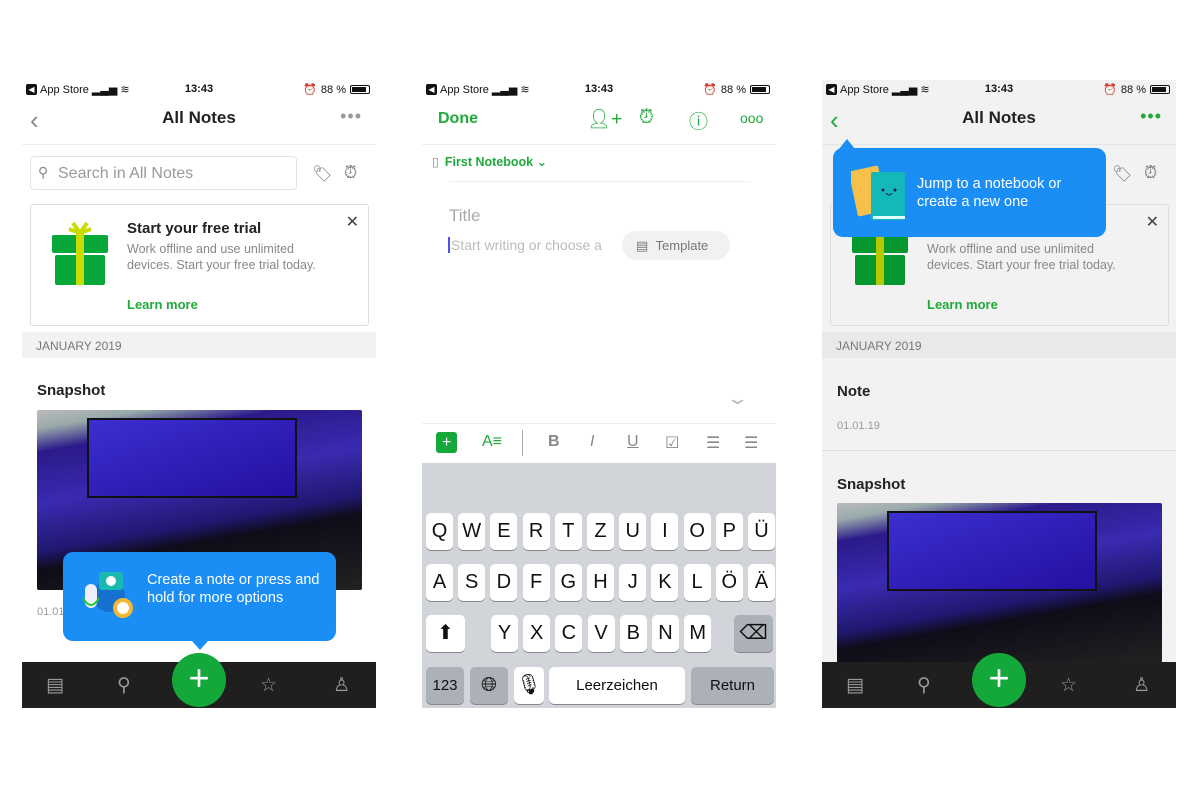 This screenshot has height=788, width=1200. I want to click on hide-keyboard-icon: ⌄, so click(737, 398).